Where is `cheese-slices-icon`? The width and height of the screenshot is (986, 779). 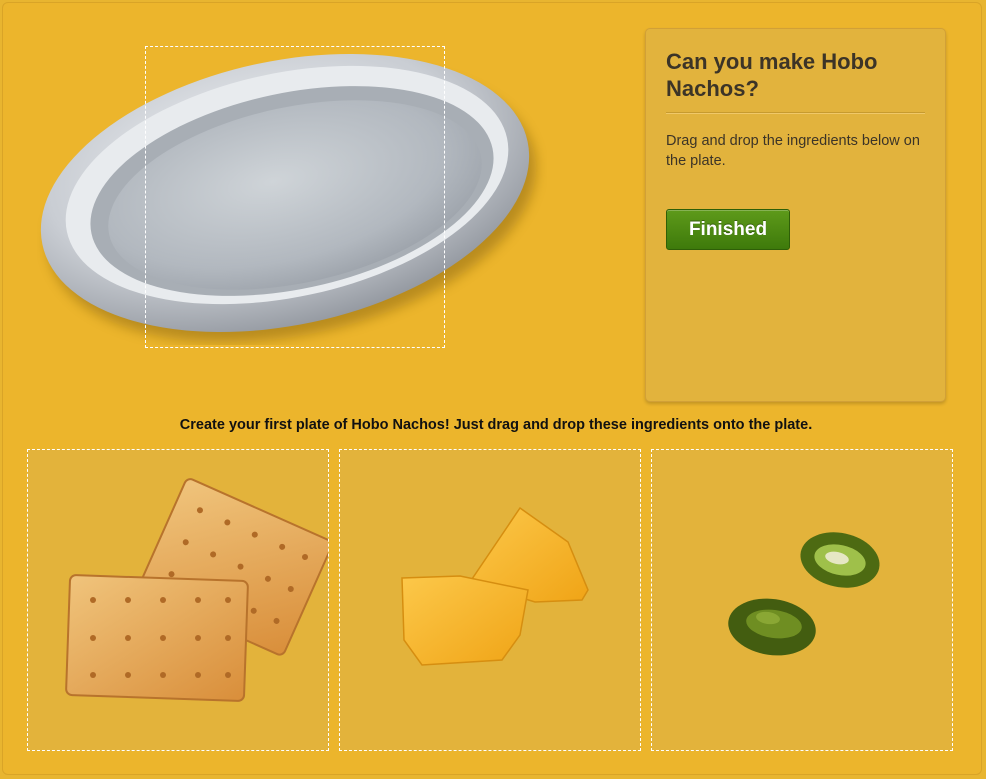 cheese-slices-icon is located at coordinates (495, 586).